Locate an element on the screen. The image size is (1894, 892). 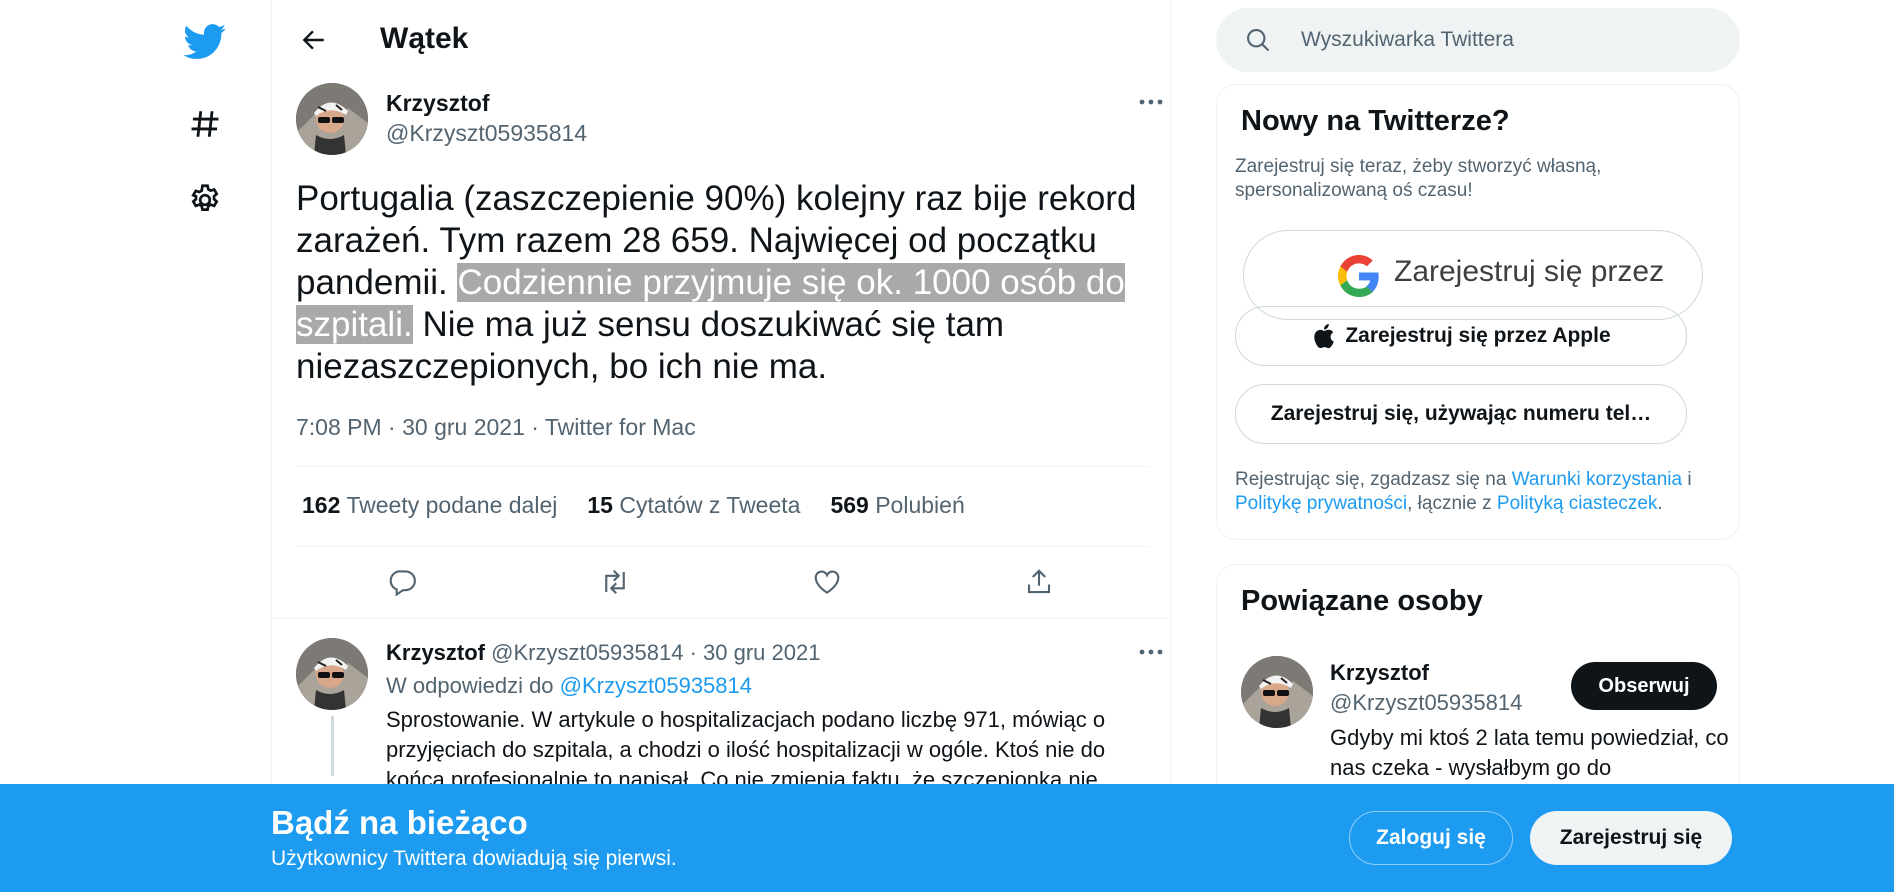
stat-label: Tweety podane dalej is located at coordinates (452, 505).